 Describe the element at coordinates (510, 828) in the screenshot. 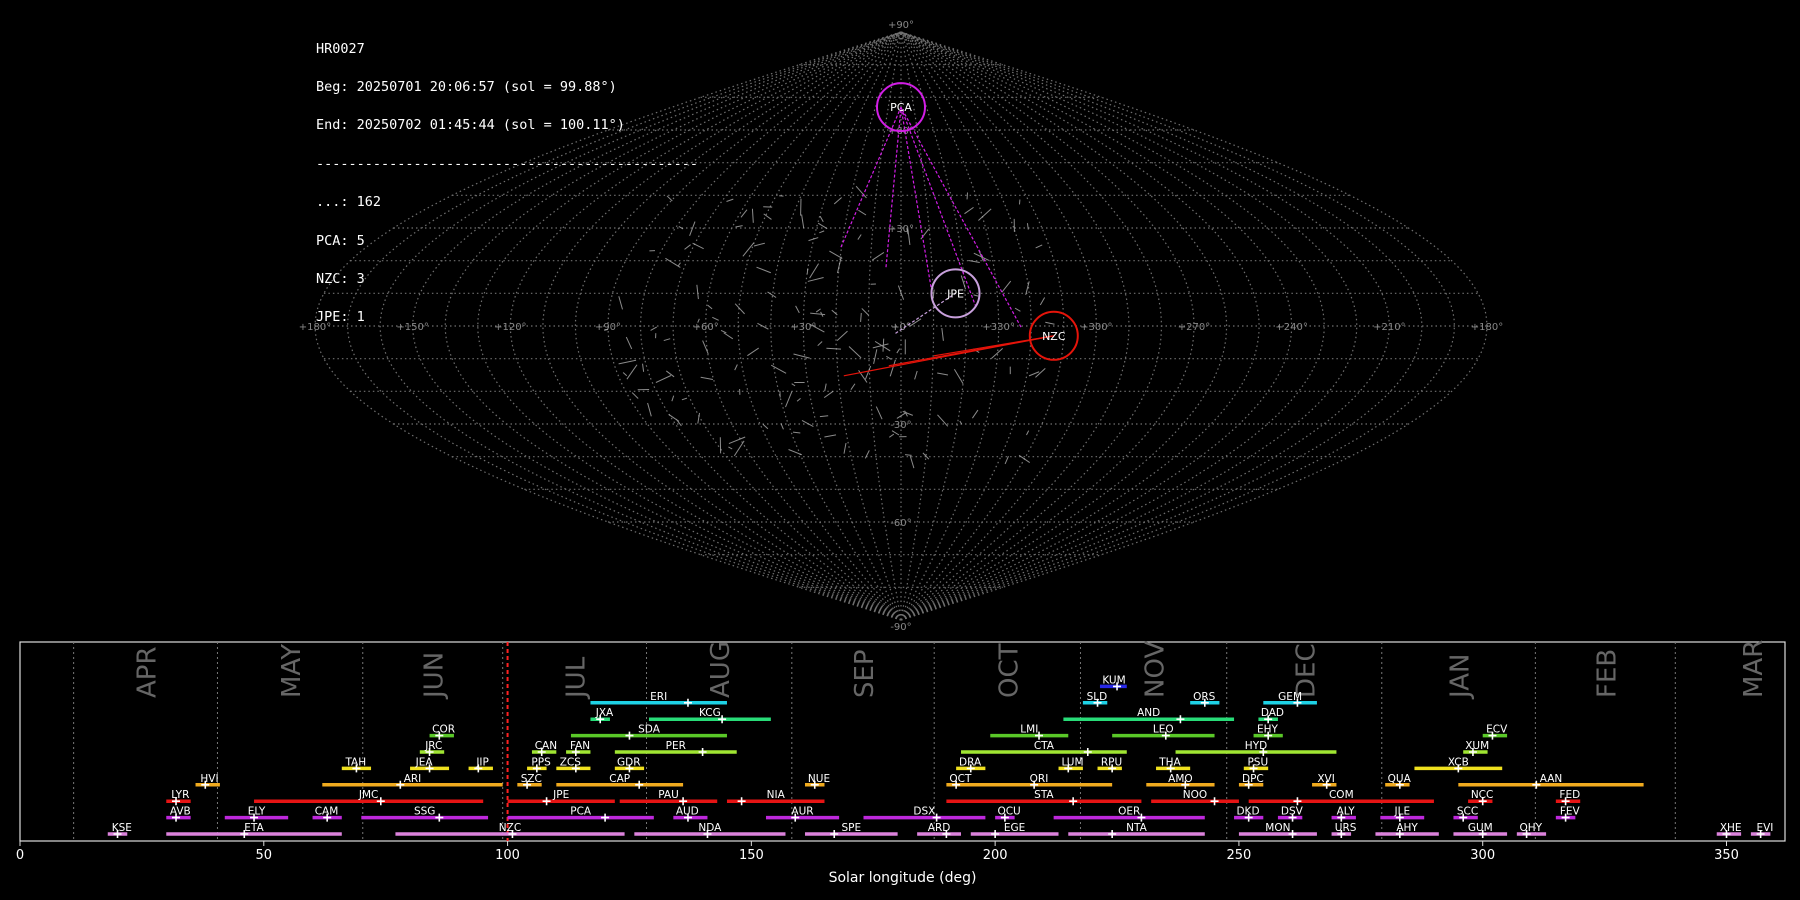

I see `shower-label-nzc: NZC` at that location.